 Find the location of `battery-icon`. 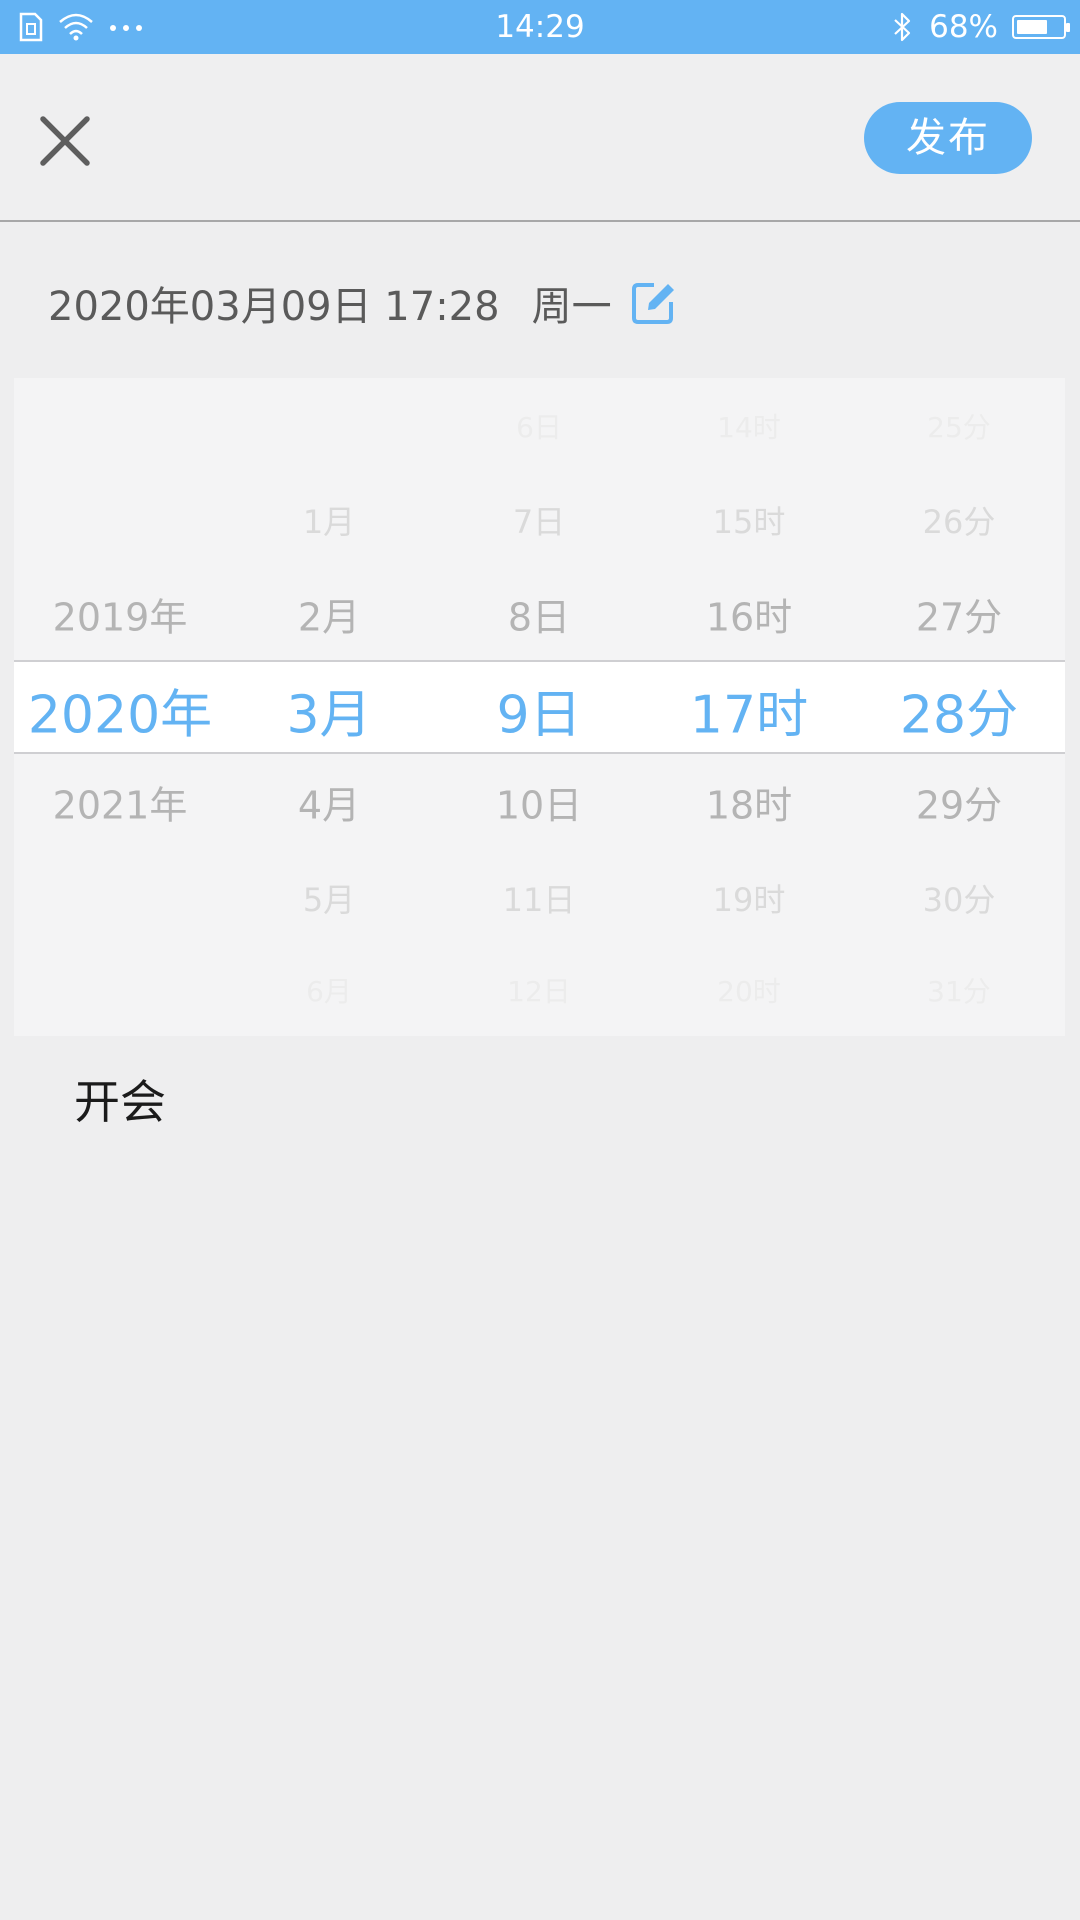

battery-icon is located at coordinates (1041, 27).